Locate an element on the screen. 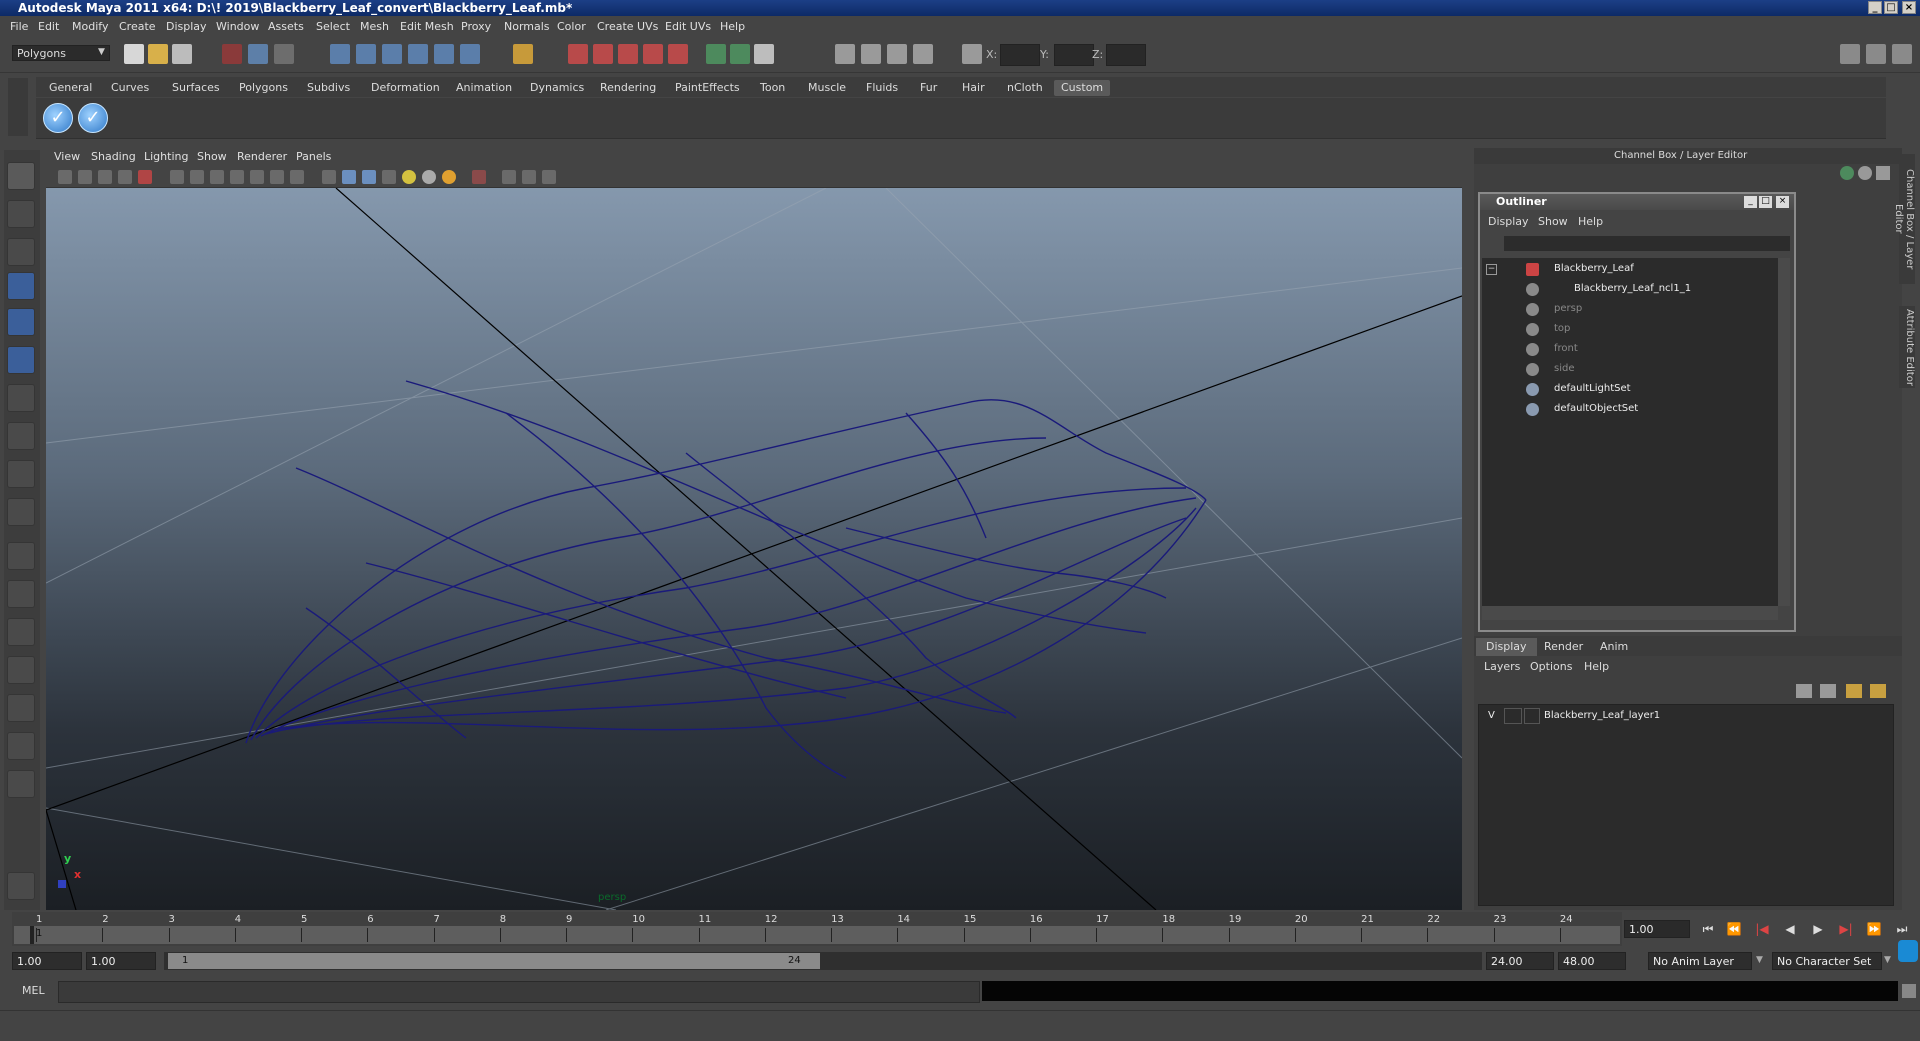  scale-tool-icon is located at coordinates (21, 360).